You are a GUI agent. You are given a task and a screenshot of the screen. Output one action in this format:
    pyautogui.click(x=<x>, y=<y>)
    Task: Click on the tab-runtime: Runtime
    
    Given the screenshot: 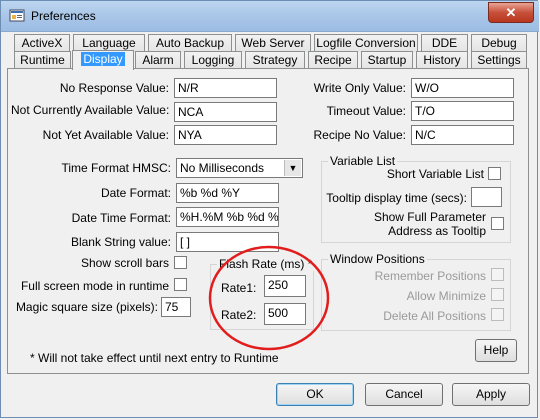 What is the action you would take?
    pyautogui.click(x=42, y=60)
    